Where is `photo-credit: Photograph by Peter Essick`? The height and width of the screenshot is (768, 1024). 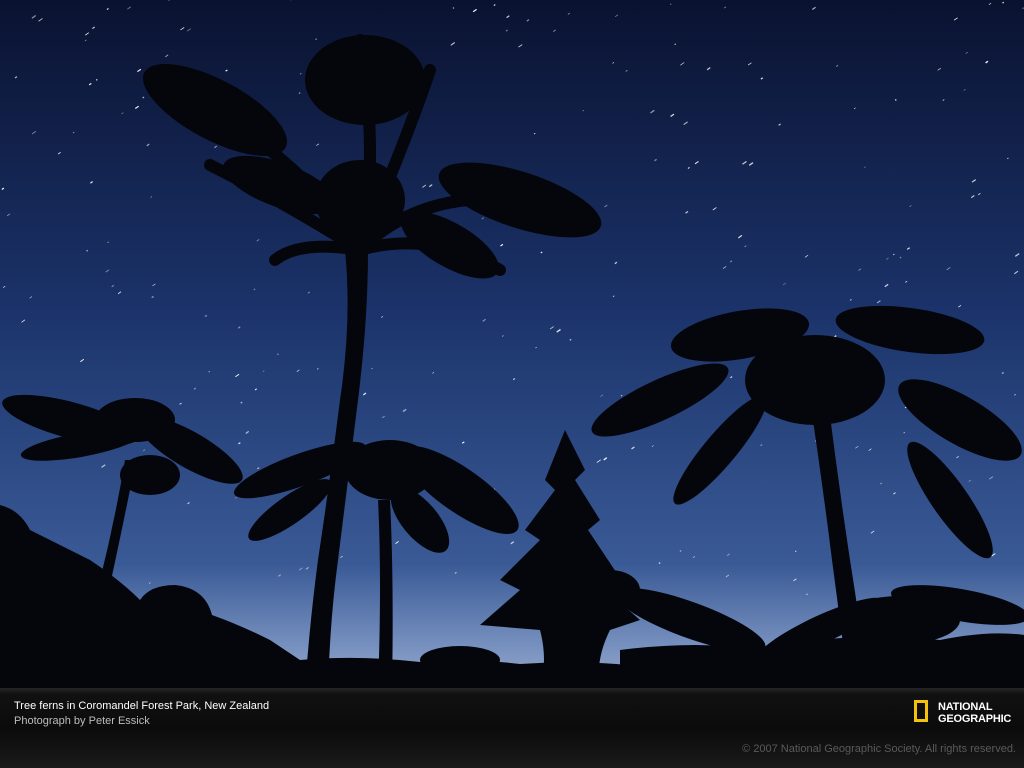 photo-credit: Photograph by Peter Essick is located at coordinates (82, 721).